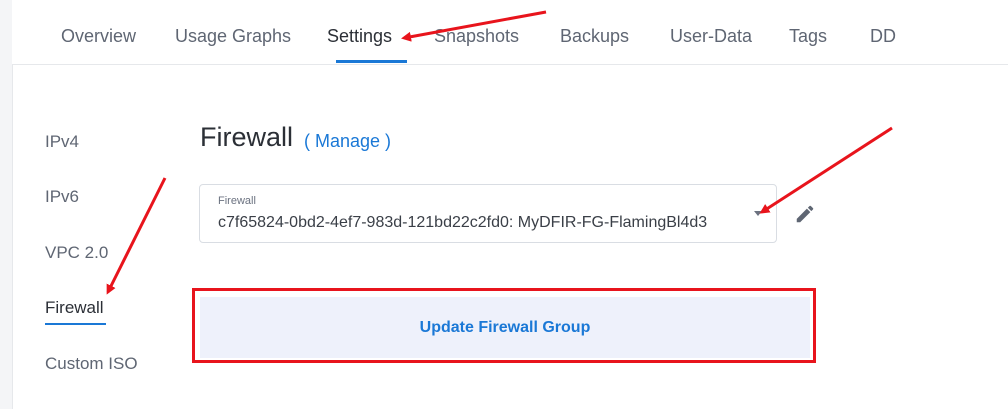 The width and height of the screenshot is (1008, 409). What do you see at coordinates (98, 36) in the screenshot?
I see `tab-overview: Overview` at bounding box center [98, 36].